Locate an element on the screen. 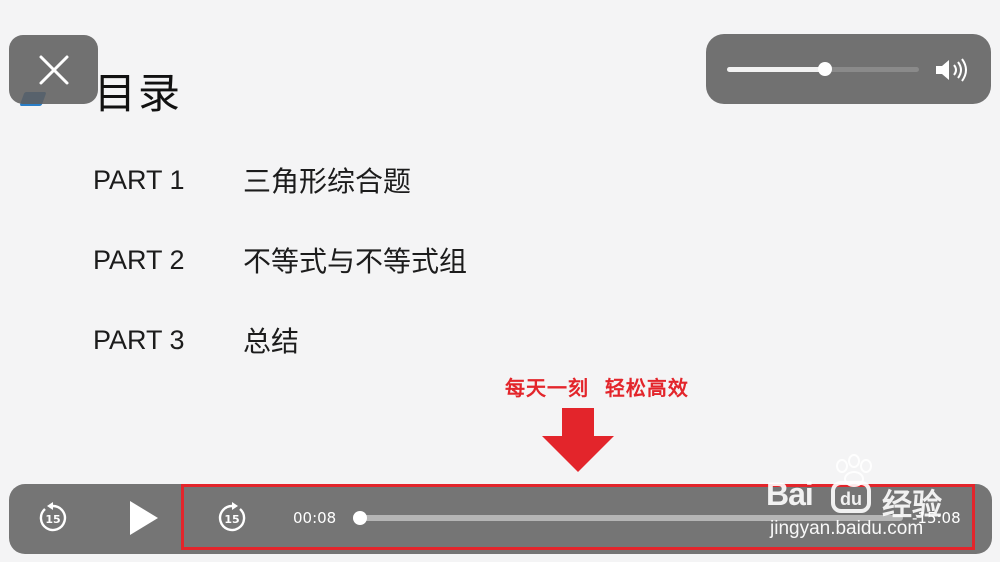 This screenshot has height=562, width=1000. du-paw-icon: du is located at coordinates (851, 497).